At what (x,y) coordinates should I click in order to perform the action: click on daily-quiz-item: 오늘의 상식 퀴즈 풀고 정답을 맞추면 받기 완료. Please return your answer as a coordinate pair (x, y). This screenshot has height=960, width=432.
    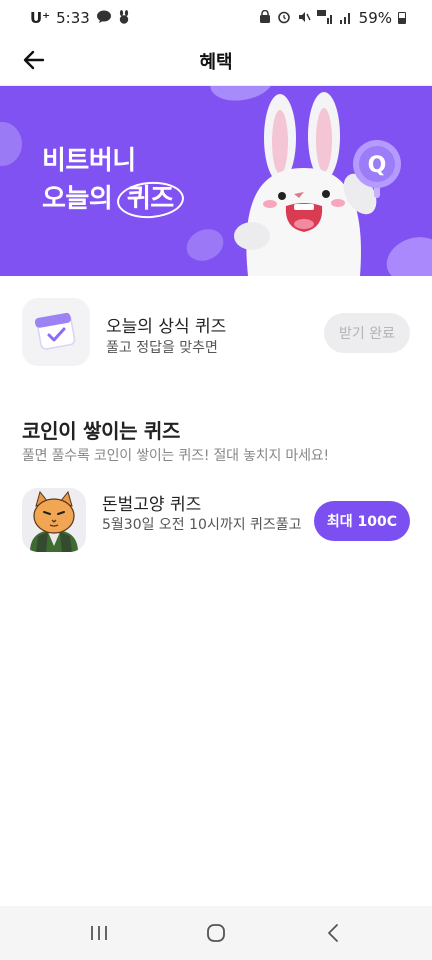
    Looking at the image, I should click on (217, 333).